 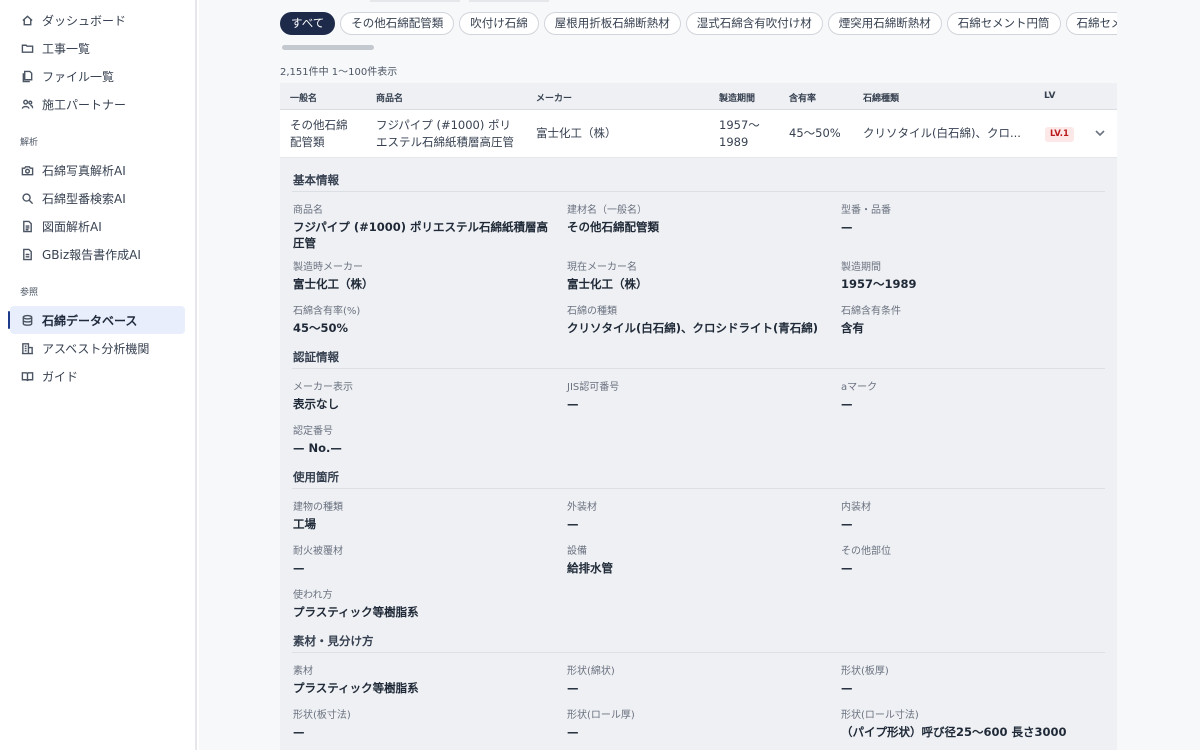 What do you see at coordinates (739, 133) in the screenshot?
I see `cell-period: 1957〜 1989` at bounding box center [739, 133].